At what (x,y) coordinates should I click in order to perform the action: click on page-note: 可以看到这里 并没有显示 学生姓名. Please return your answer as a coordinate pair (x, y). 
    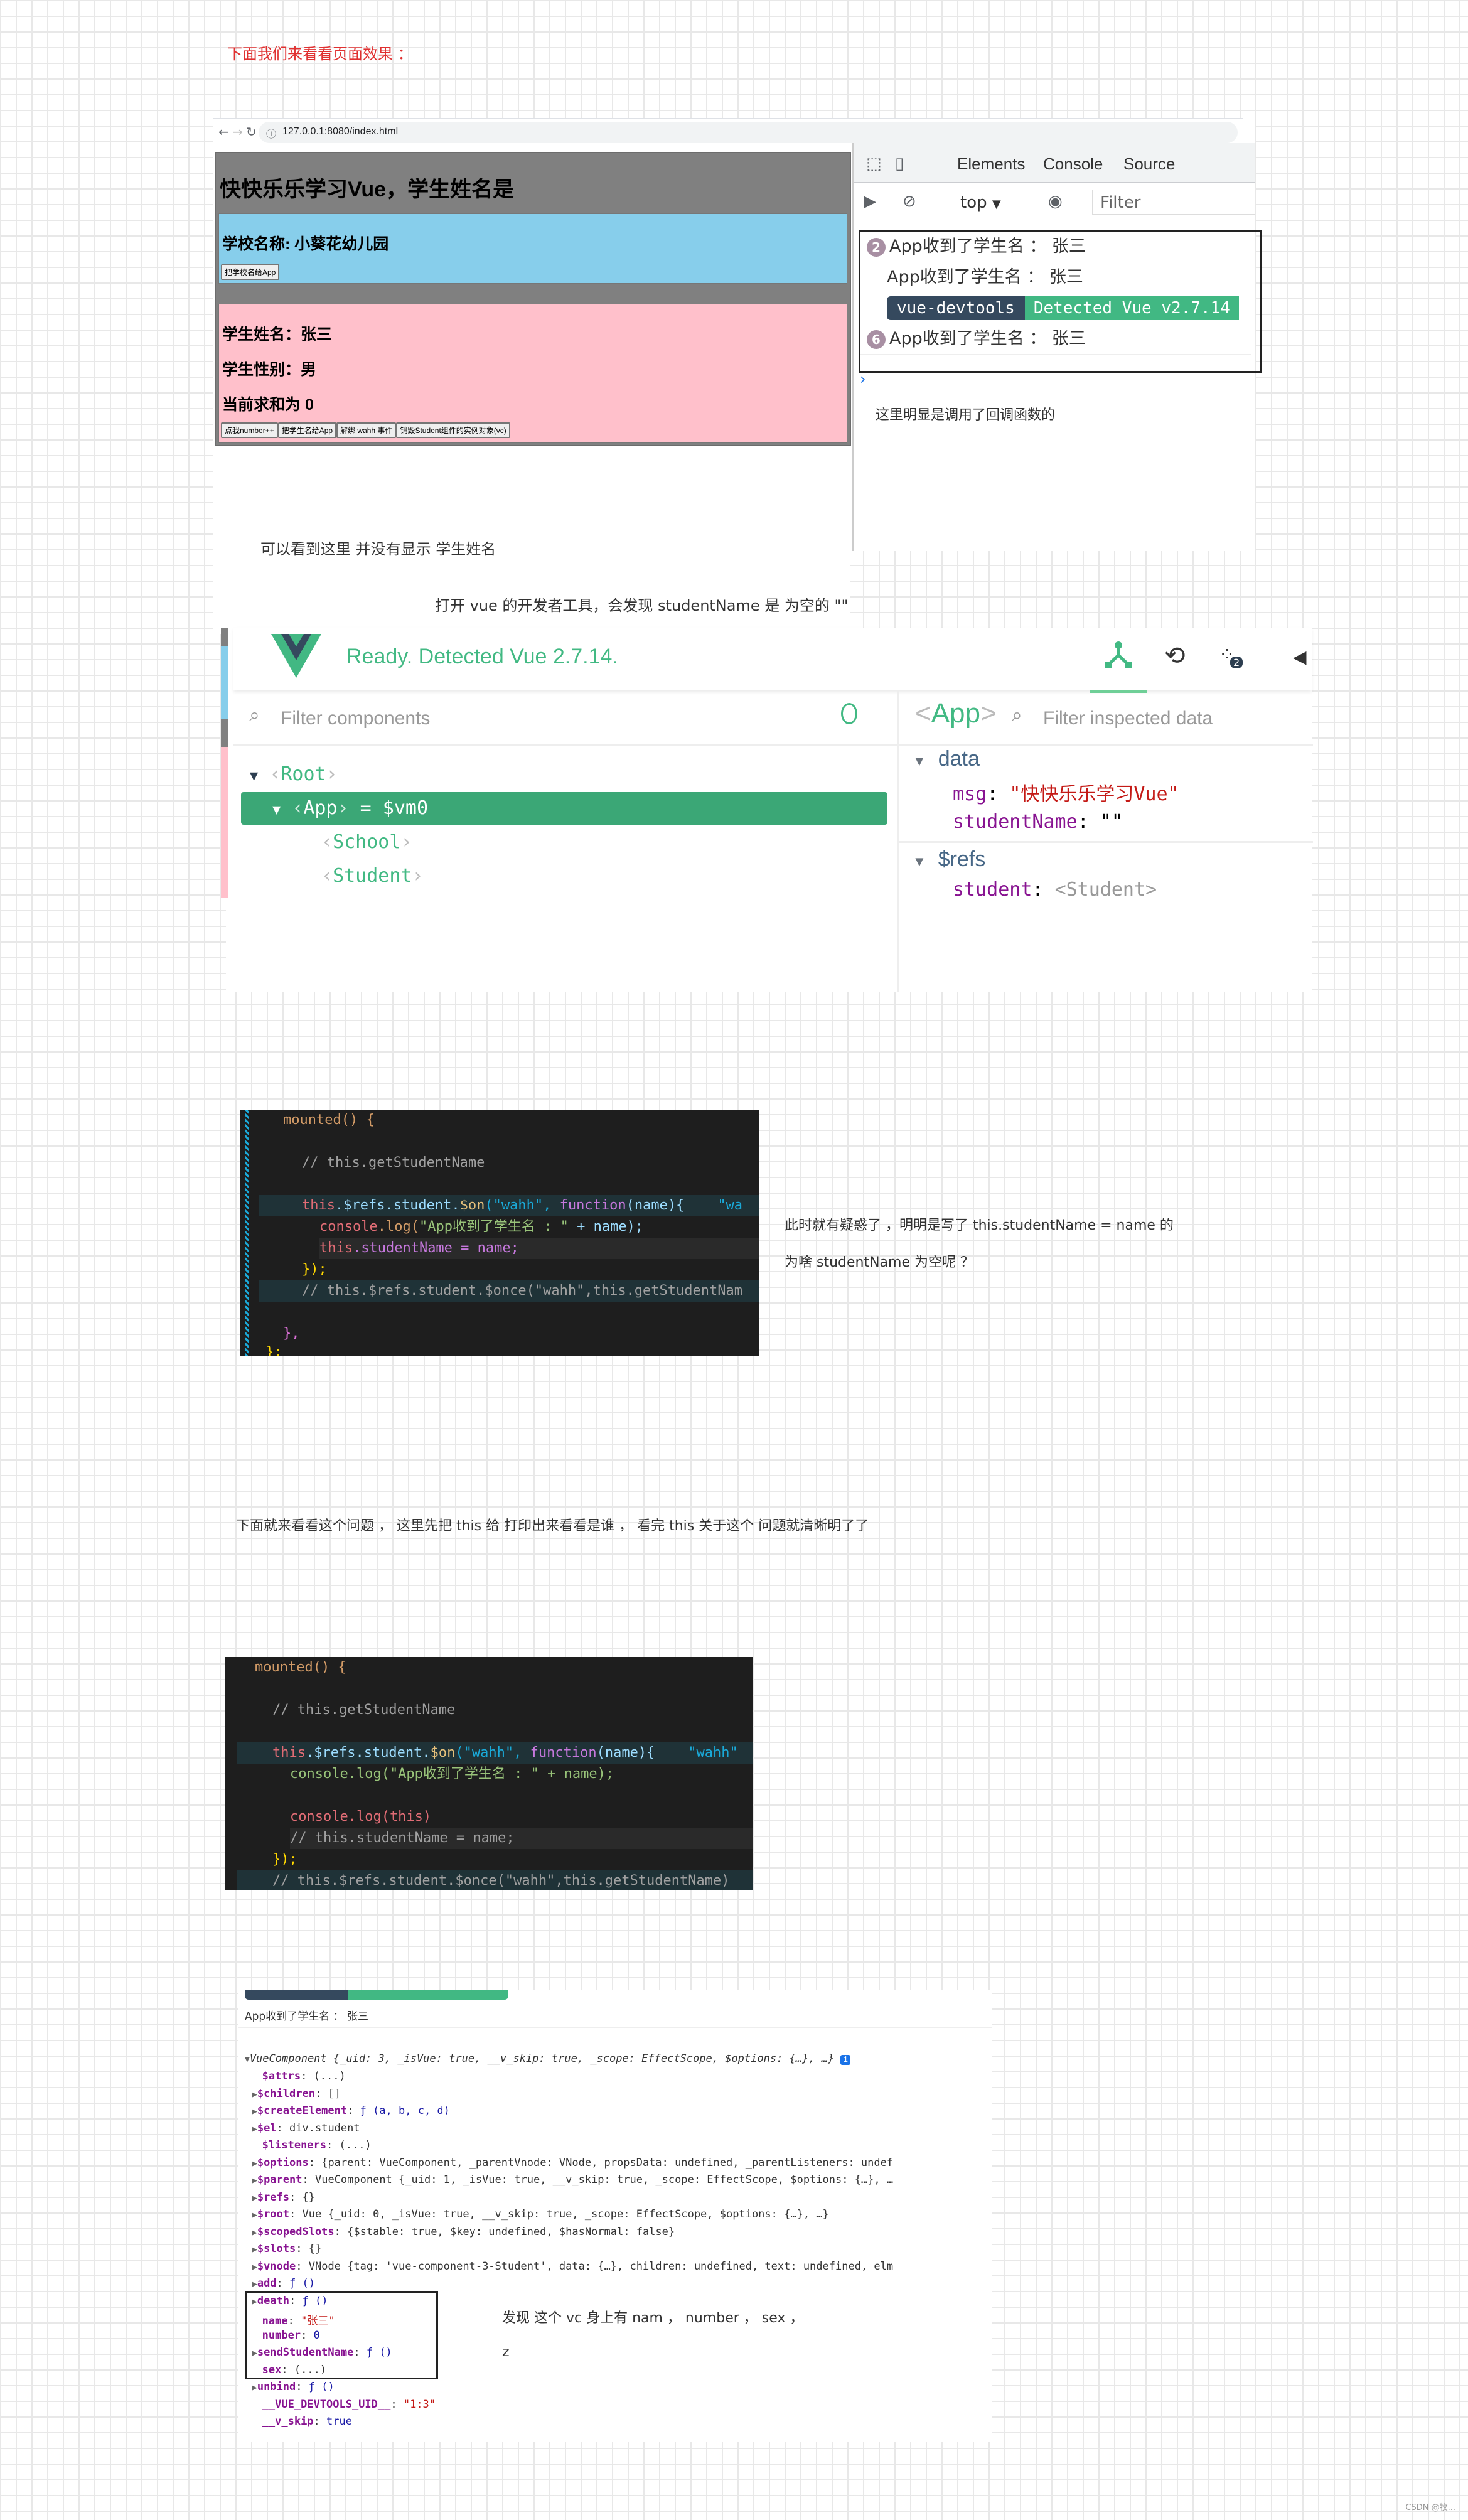
    Looking at the image, I should click on (378, 549).